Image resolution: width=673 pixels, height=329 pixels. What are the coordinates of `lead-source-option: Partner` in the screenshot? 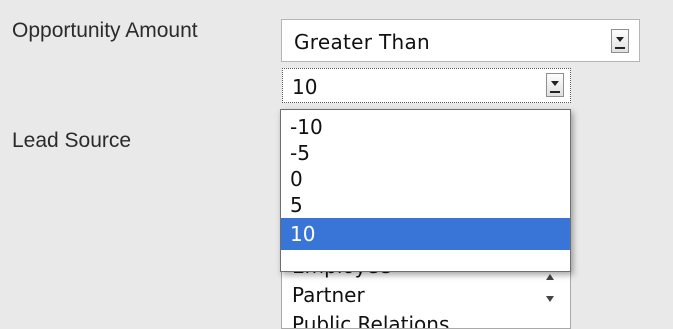 It's located at (328, 295).